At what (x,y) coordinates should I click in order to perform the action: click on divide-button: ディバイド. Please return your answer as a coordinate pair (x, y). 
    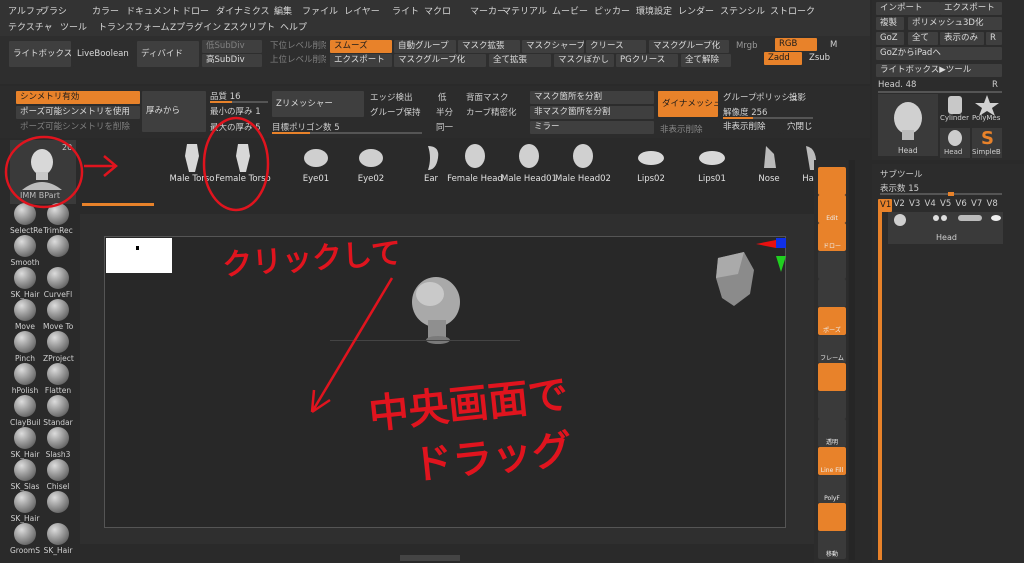
    Looking at the image, I should click on (168, 54).